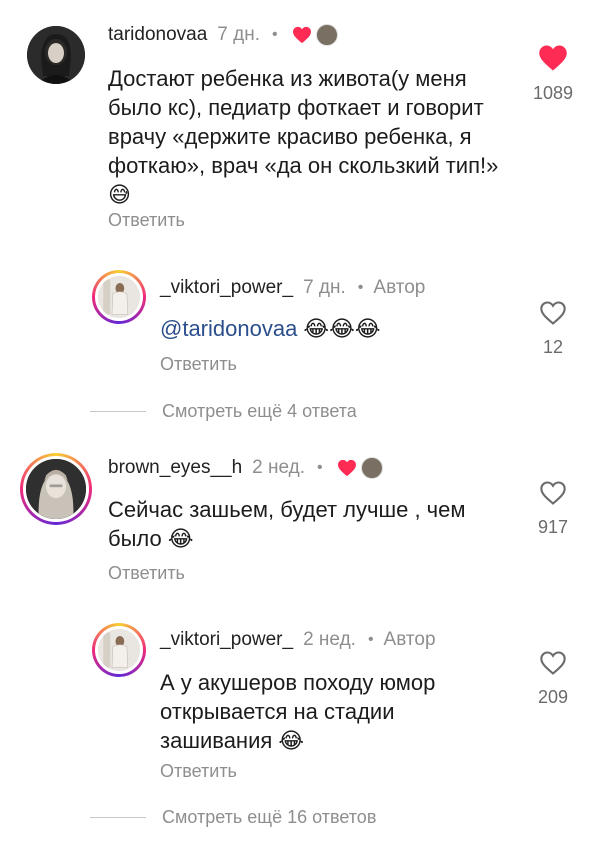 This screenshot has height=847, width=600. Describe the element at coordinates (553, 679) in the screenshot. I see `like-button: 209` at that location.